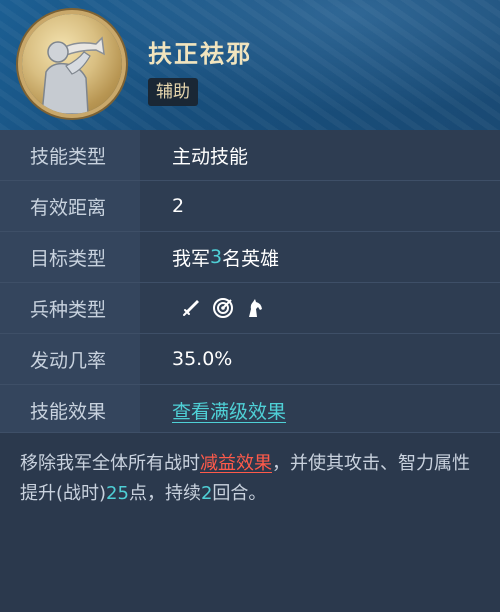 Image resolution: width=500 pixels, height=612 pixels. What do you see at coordinates (203, 308) in the screenshot?
I see `row-value` at bounding box center [203, 308].